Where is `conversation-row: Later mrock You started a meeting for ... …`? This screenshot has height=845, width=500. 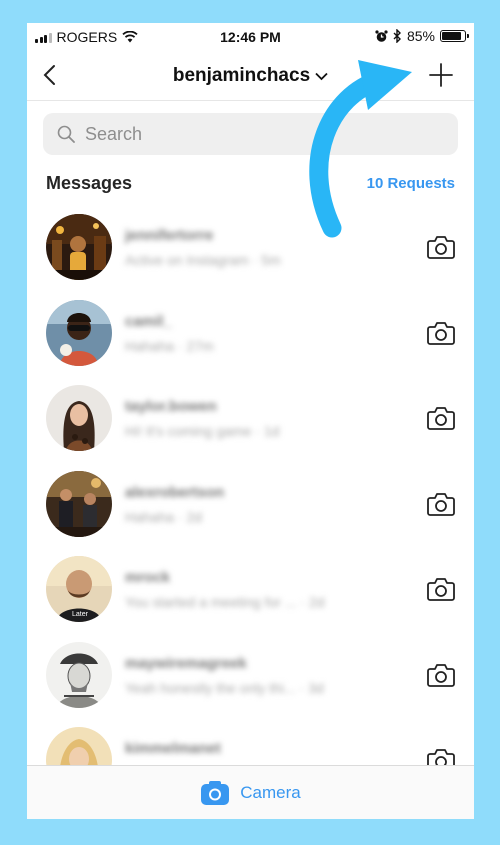 conversation-row: Later mrock You started a meeting for ... … is located at coordinates (250, 594).